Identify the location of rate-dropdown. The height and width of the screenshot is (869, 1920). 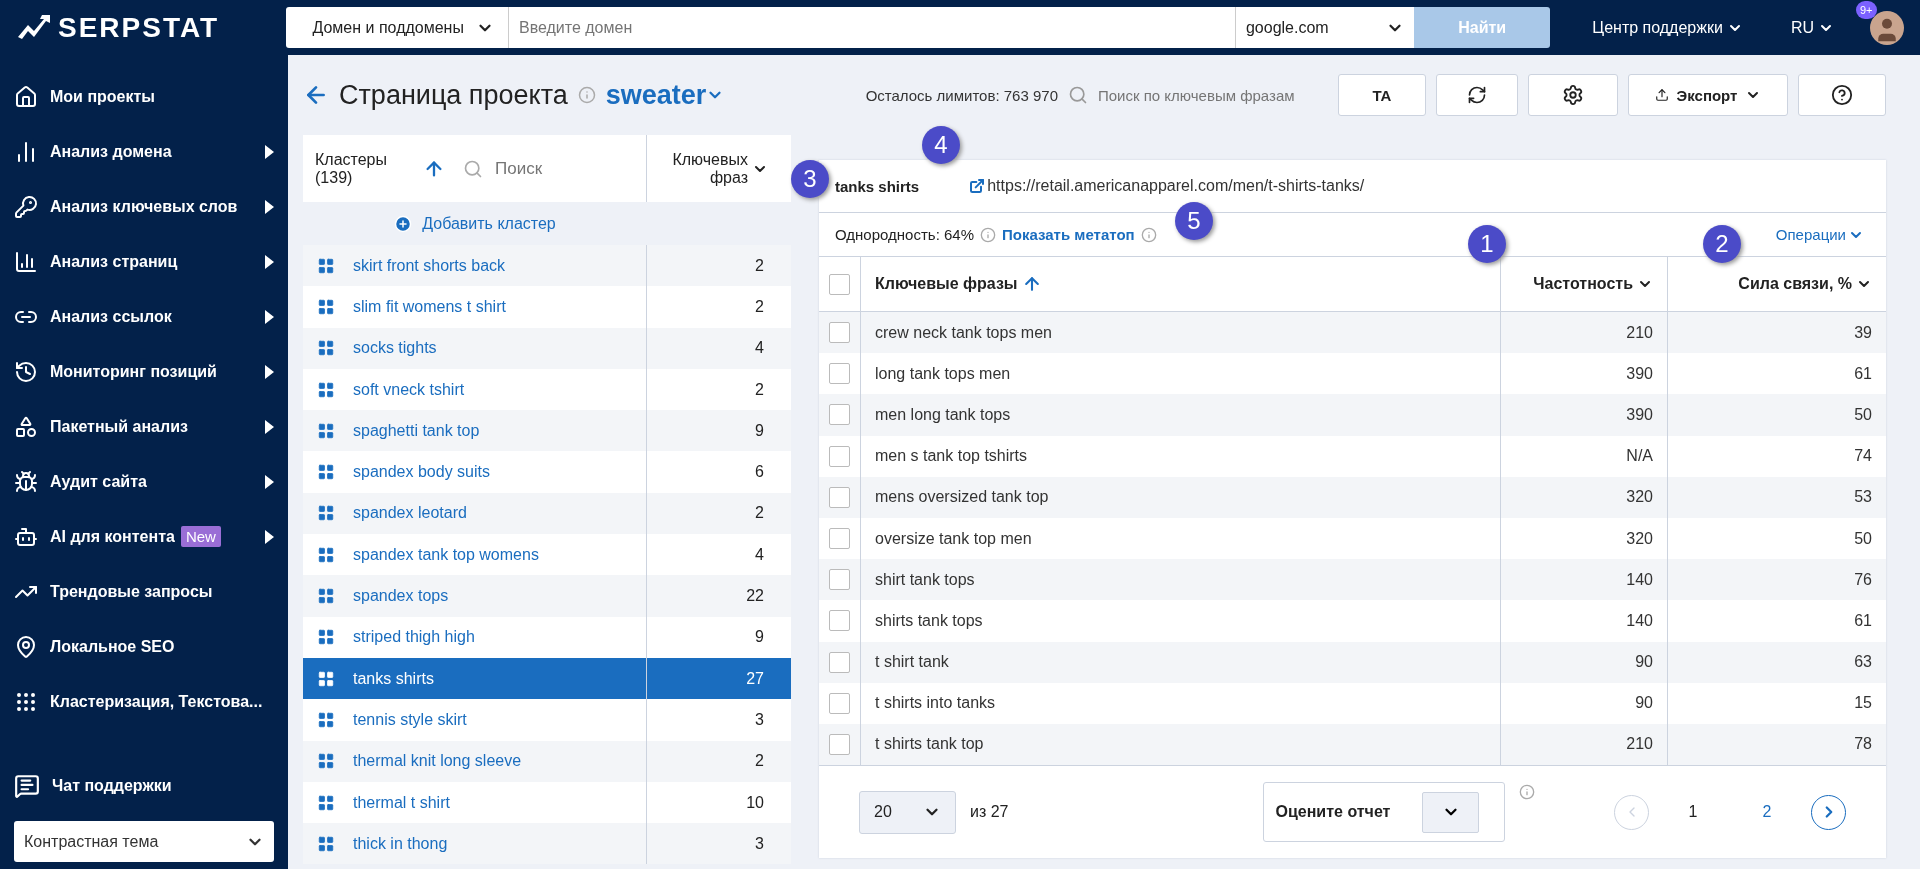
(1451, 812).